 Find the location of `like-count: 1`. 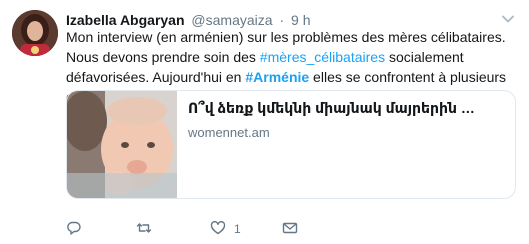

like-count: 1 is located at coordinates (237, 229).